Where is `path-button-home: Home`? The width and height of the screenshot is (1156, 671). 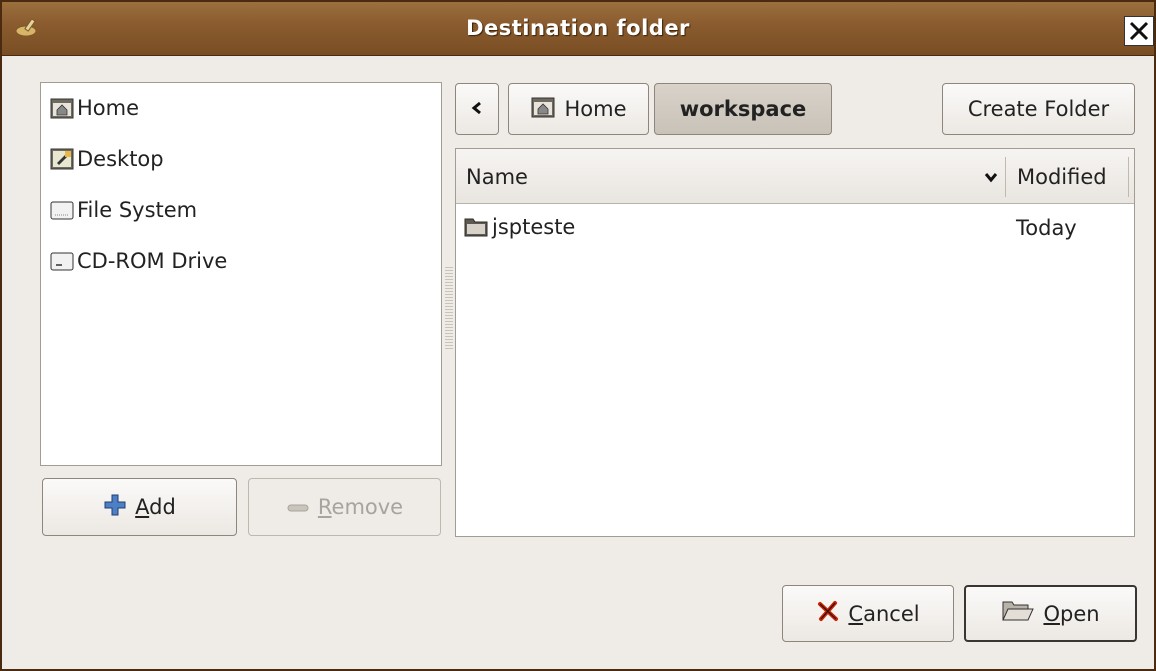 path-button-home: Home is located at coordinates (578, 109).